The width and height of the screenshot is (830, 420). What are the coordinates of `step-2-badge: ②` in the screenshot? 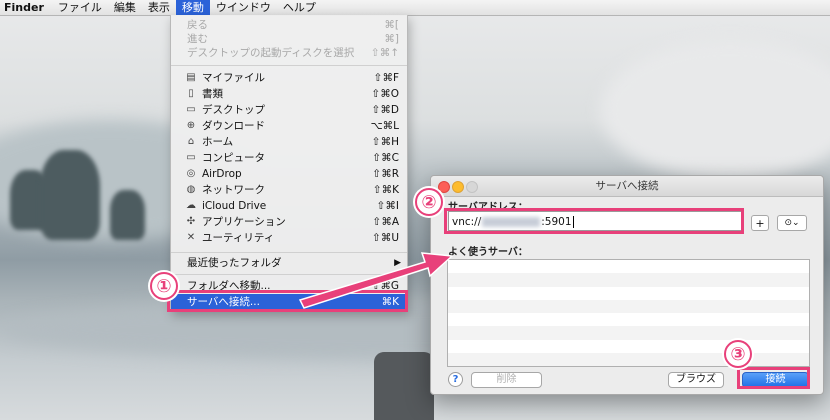 It's located at (429, 202).